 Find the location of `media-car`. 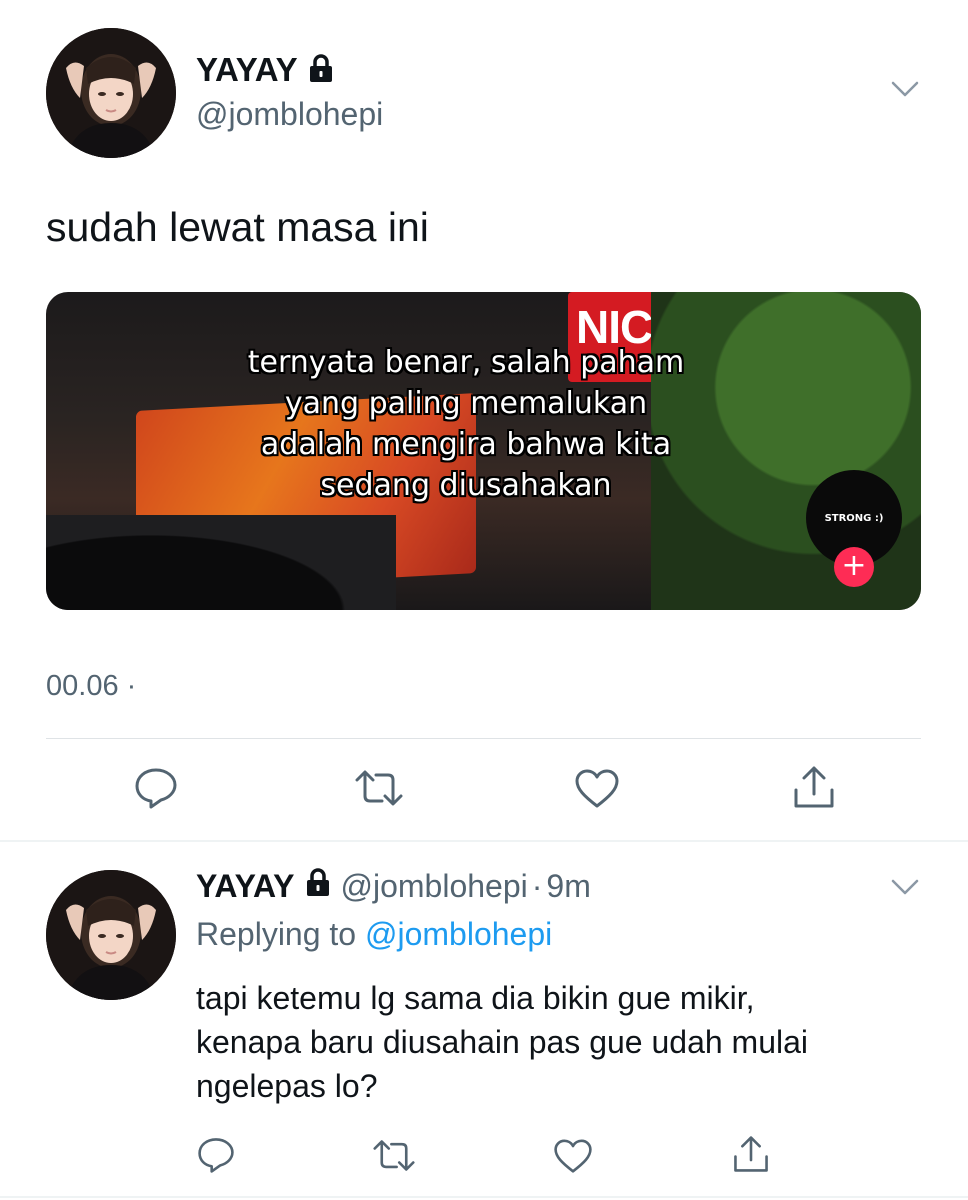

media-car is located at coordinates (221, 562).